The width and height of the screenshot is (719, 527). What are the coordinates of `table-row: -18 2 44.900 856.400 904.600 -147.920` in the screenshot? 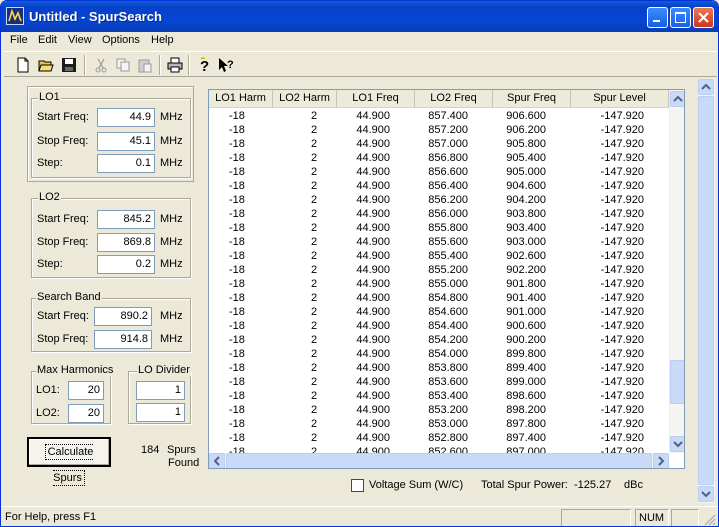 It's located at (439, 186).